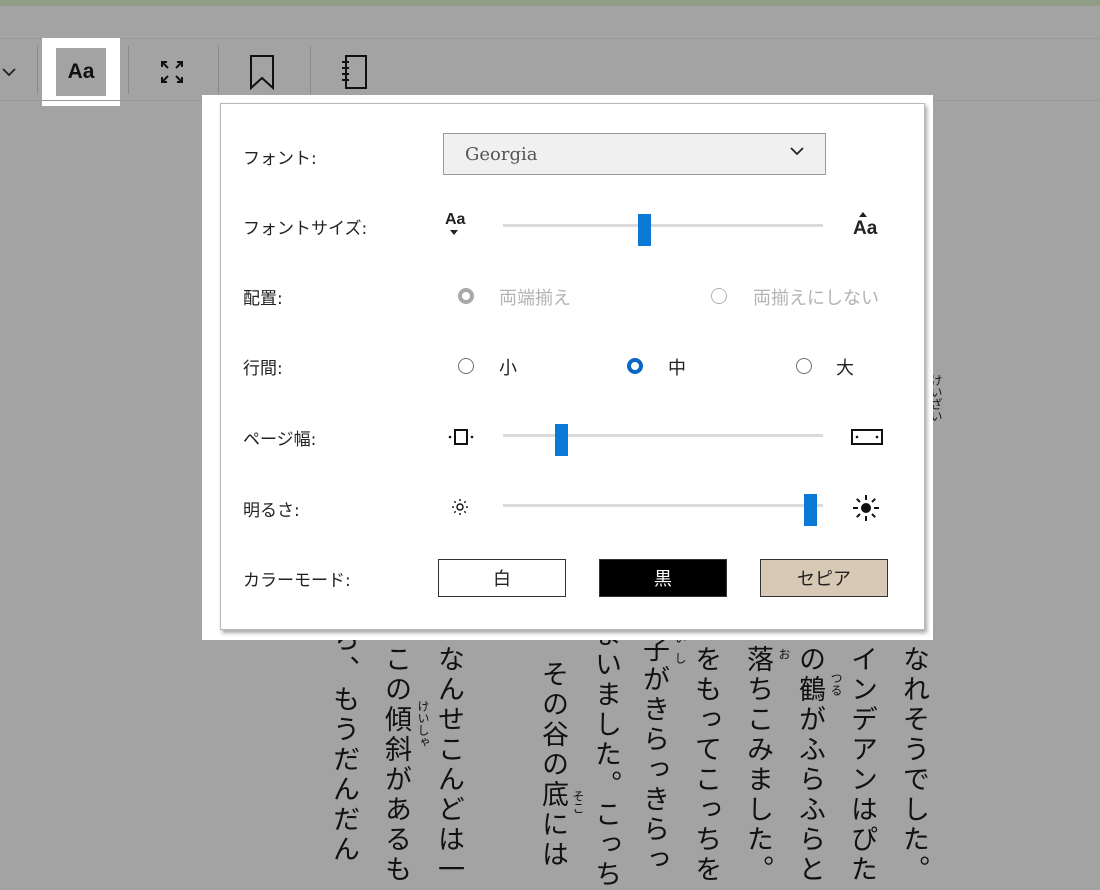  What do you see at coordinates (461, 437) in the screenshot?
I see `narrow-page-icon` at bounding box center [461, 437].